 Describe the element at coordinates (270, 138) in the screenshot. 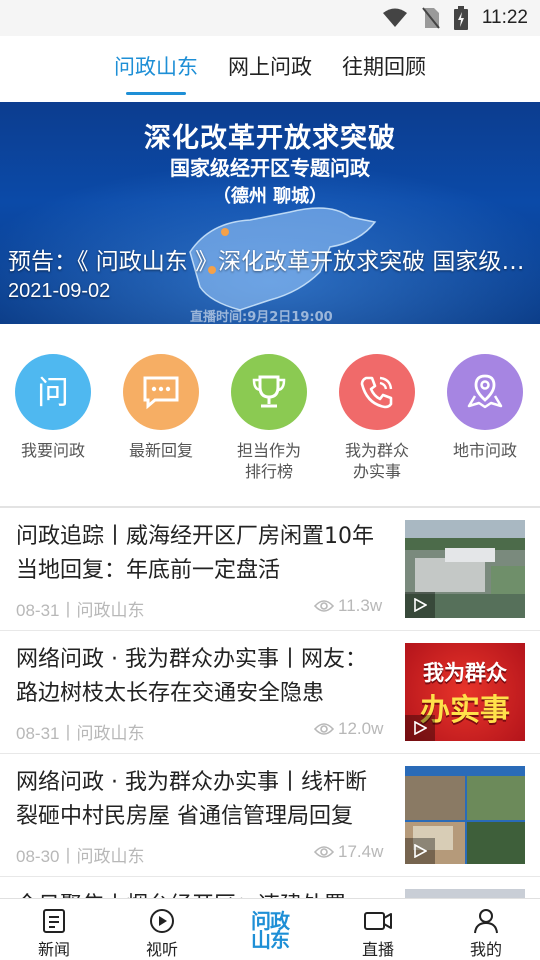

I see `banner-headline: 深化改革开放求突破` at that location.